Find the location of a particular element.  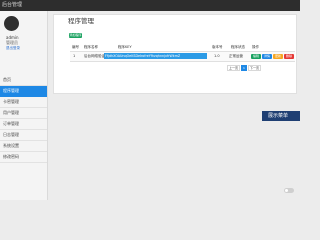

sidebar-nav: 首页 程序管理 卡密管理 用户管理 订单管理 日志管理 系统设置 修改密码 is located at coordinates (23, 119).